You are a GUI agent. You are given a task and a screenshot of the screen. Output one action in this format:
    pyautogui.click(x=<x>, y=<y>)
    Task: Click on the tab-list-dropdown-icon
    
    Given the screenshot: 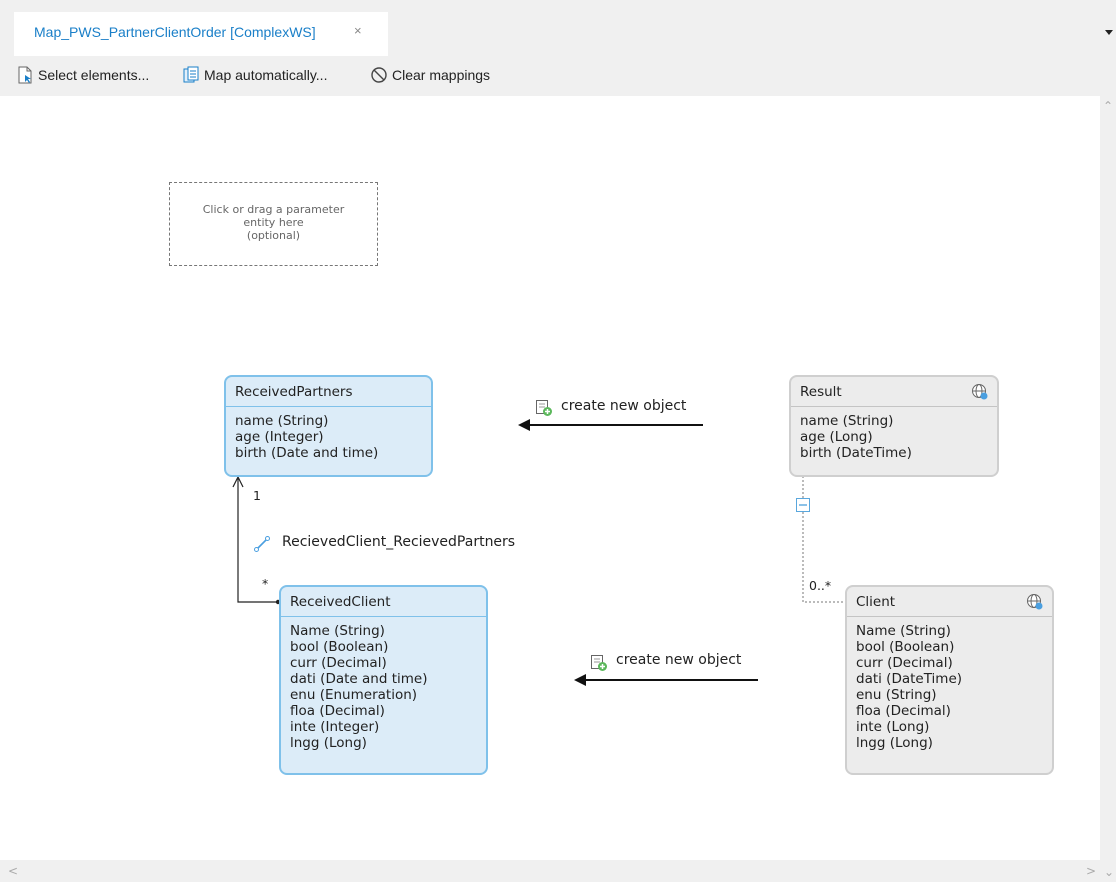 What is the action you would take?
    pyautogui.click(x=1109, y=32)
    